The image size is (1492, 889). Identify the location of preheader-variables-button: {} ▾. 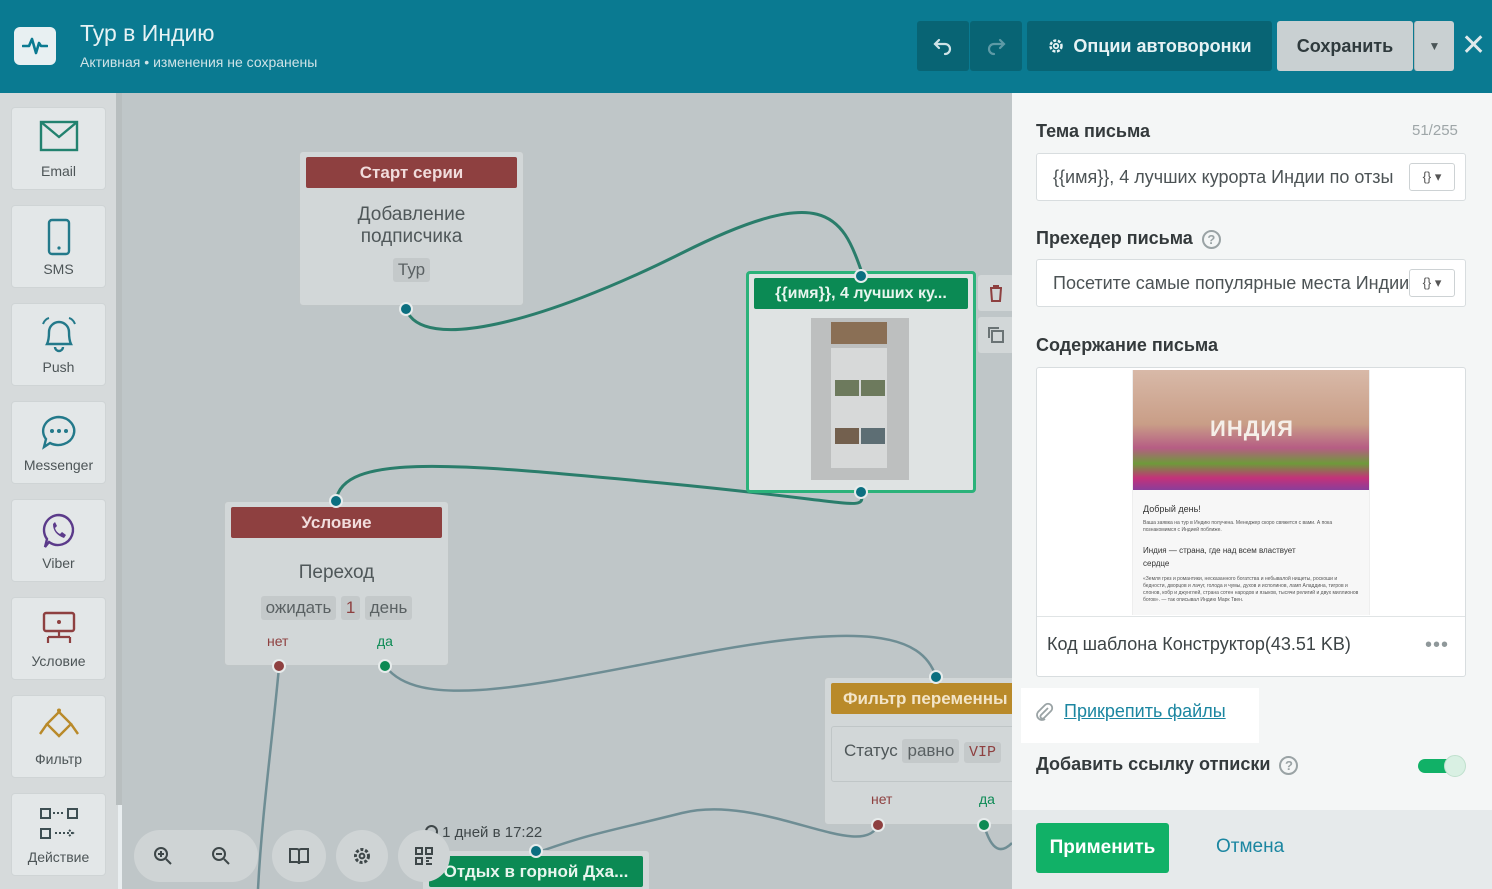
(1432, 283).